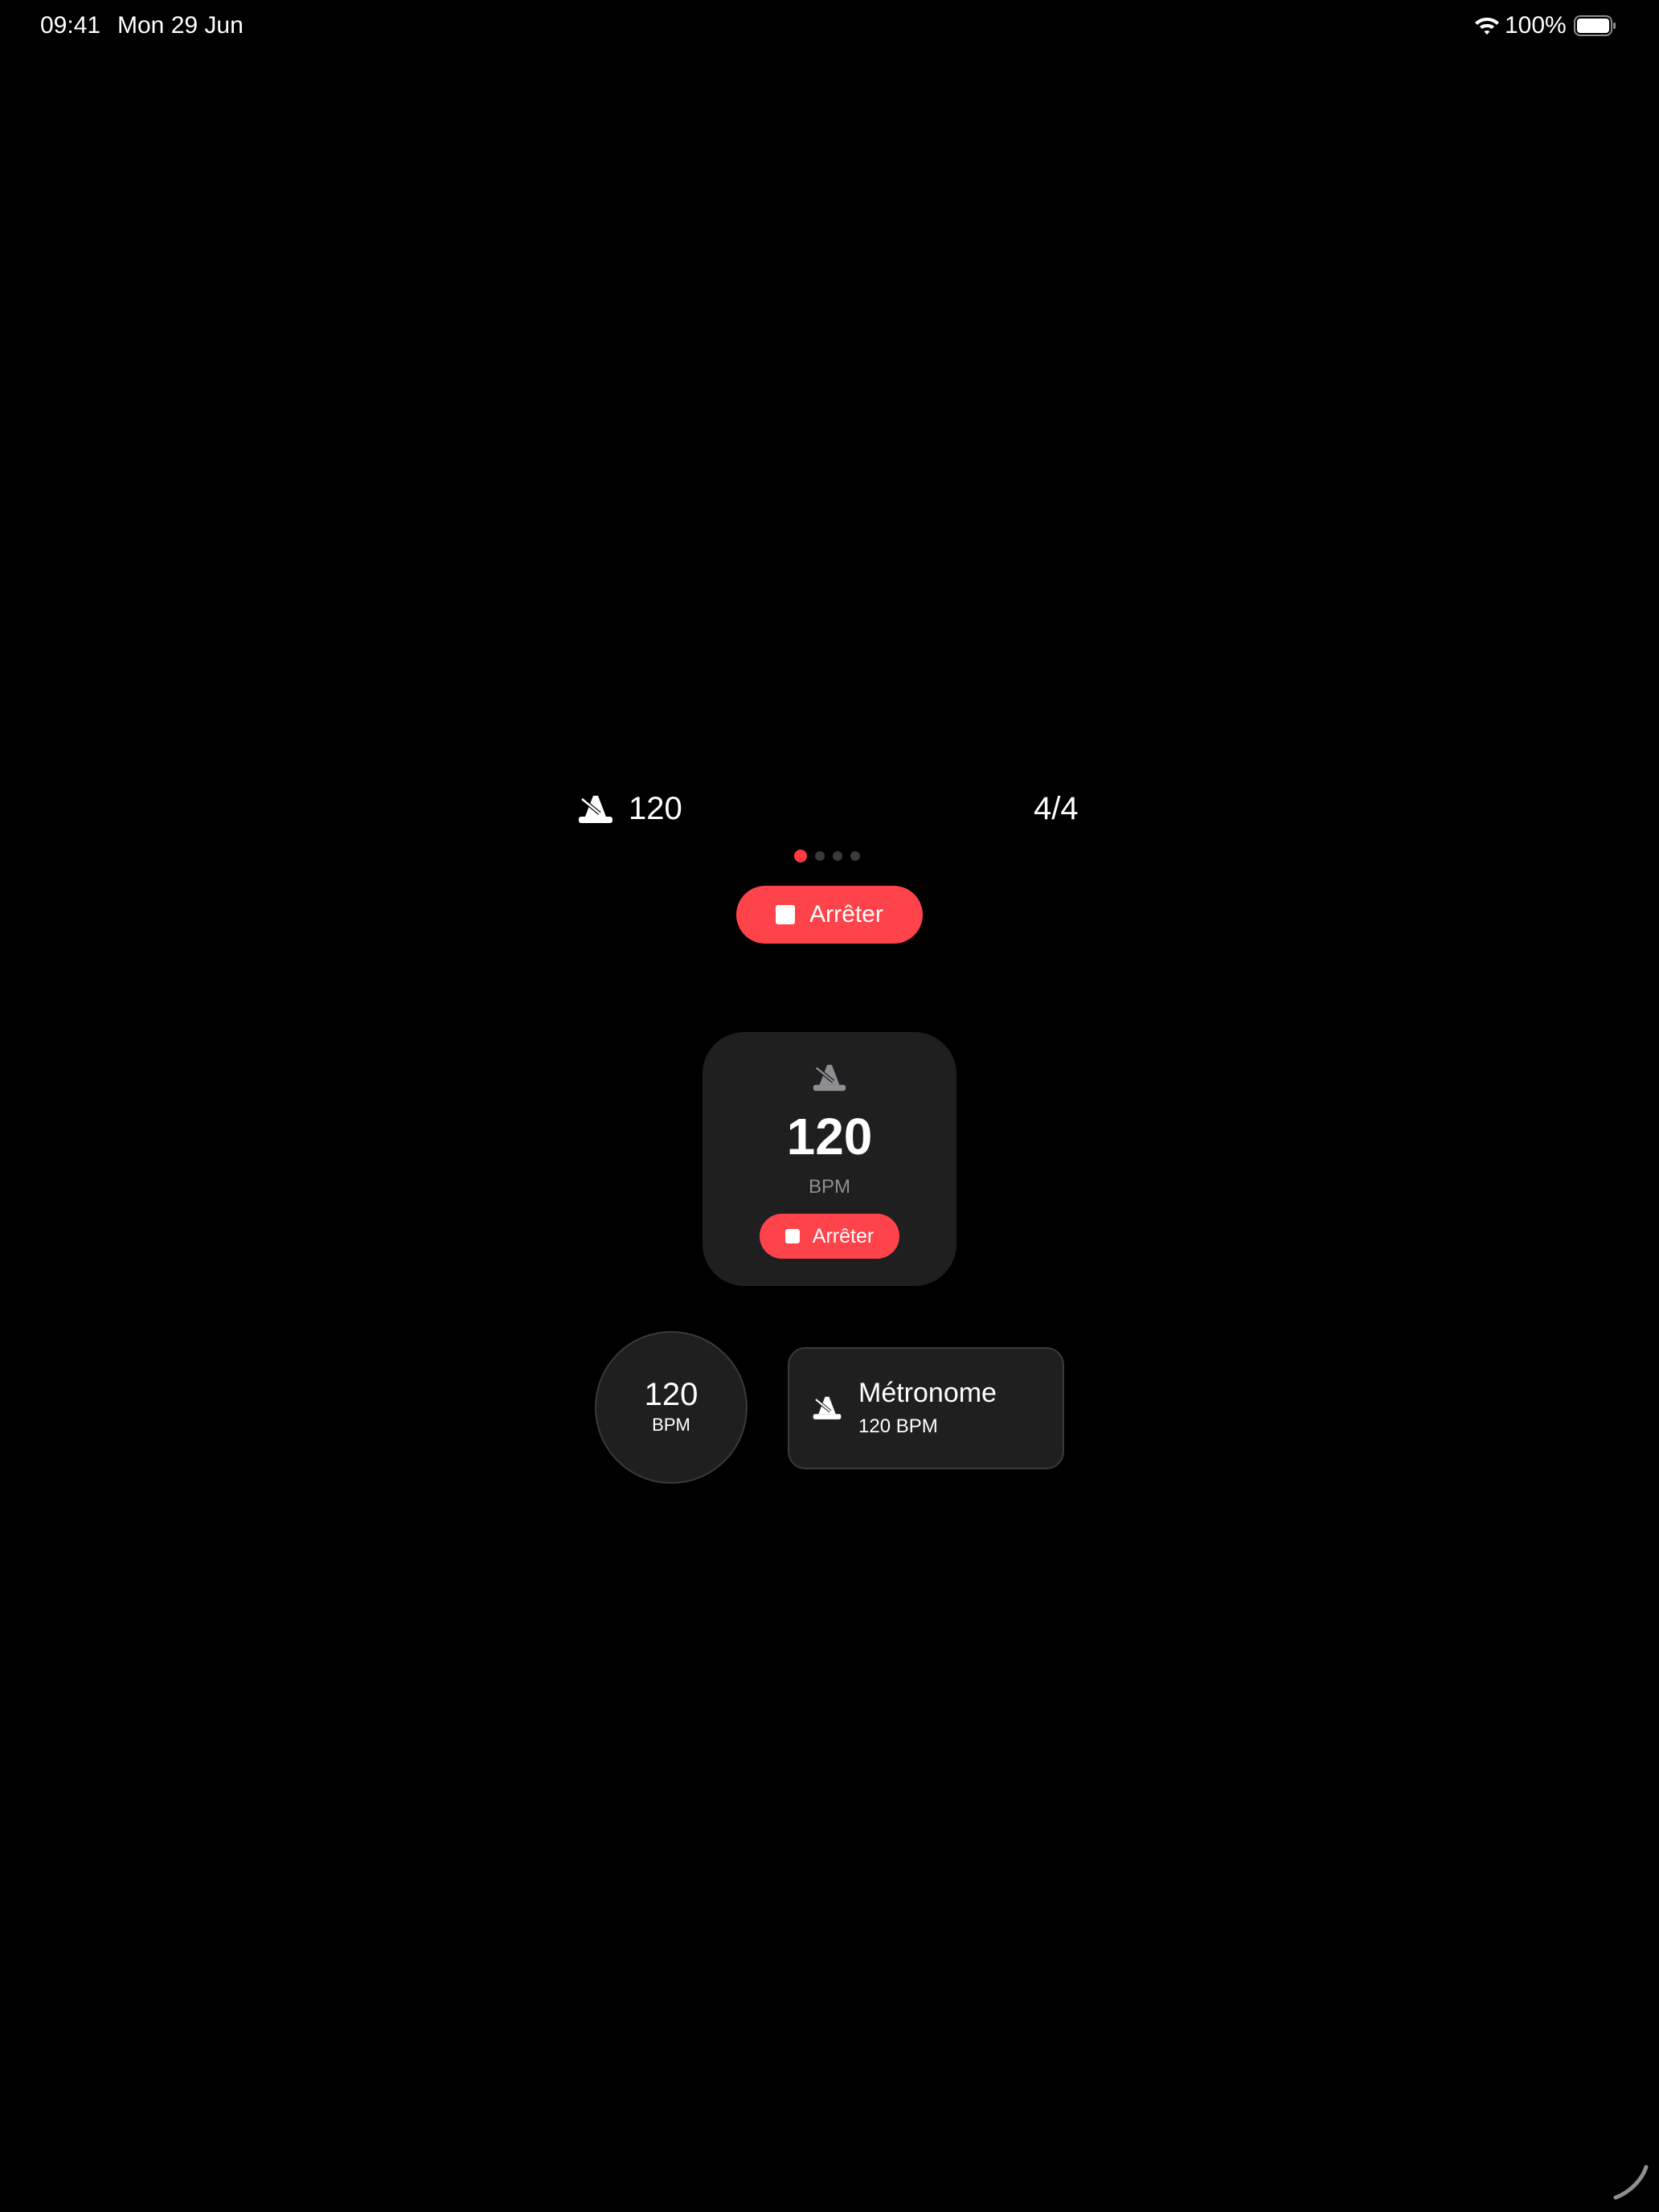 Image resolution: width=1659 pixels, height=2212 pixels. Describe the element at coordinates (1631, 2182) in the screenshot. I see `resize-handle-icon` at that location.